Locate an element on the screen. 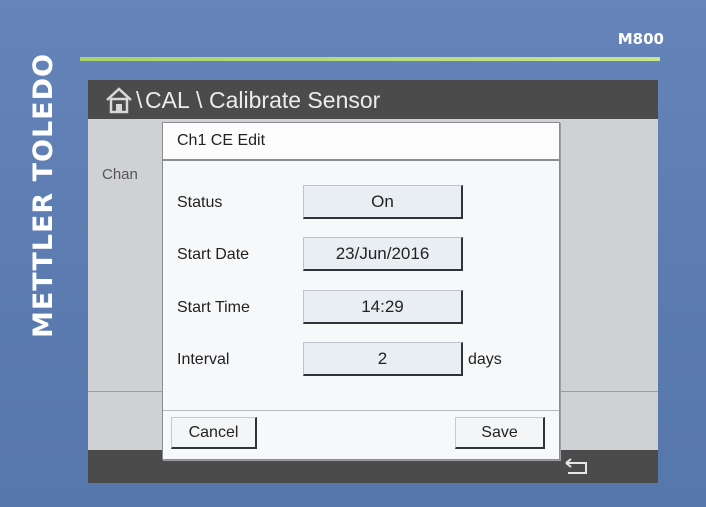 The image size is (706, 507). start-time-value: 14:29 is located at coordinates (382, 306).